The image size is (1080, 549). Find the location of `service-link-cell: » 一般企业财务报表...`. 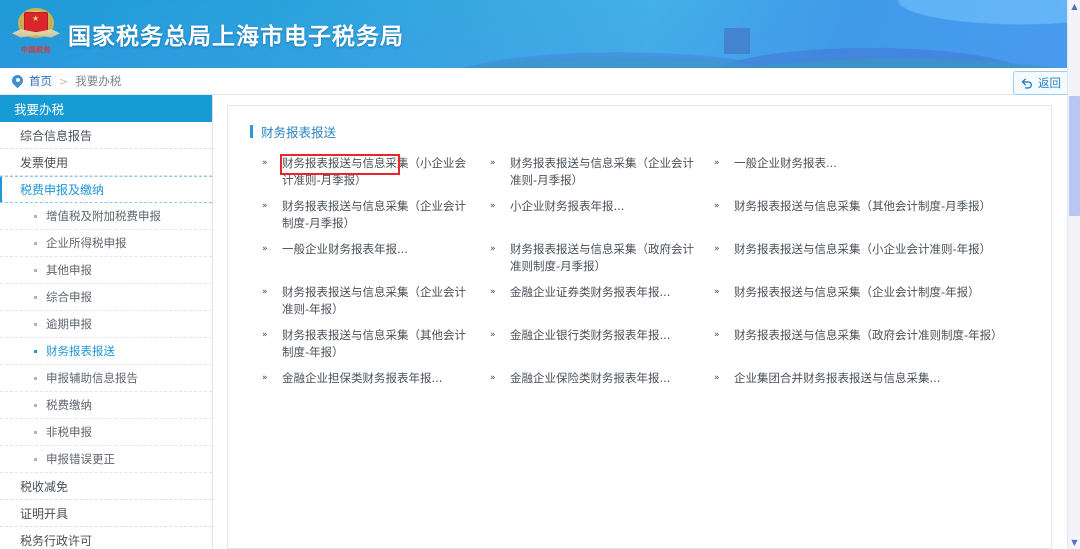

service-link-cell: » 一般企业财务报表... is located at coordinates (874, 176).